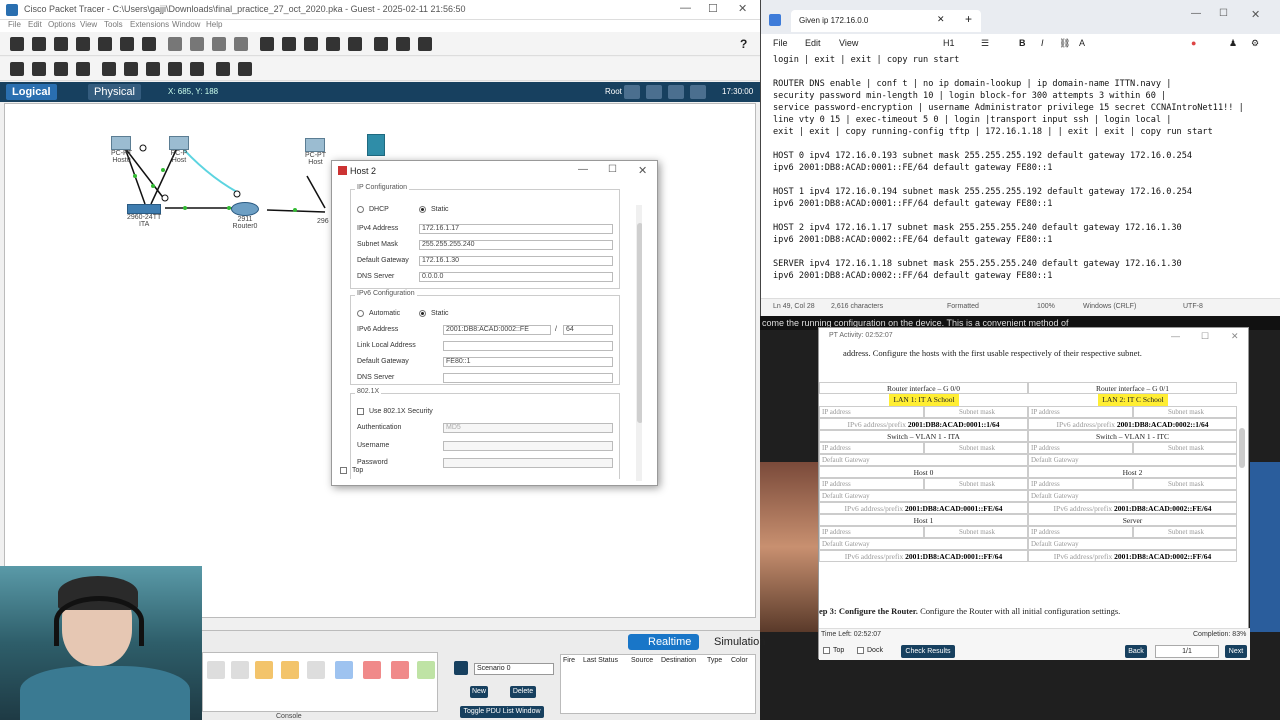 The height and width of the screenshot is (720, 1280). What do you see at coordinates (1236, 651) in the screenshot?
I see `next-button: Next` at bounding box center [1236, 651].